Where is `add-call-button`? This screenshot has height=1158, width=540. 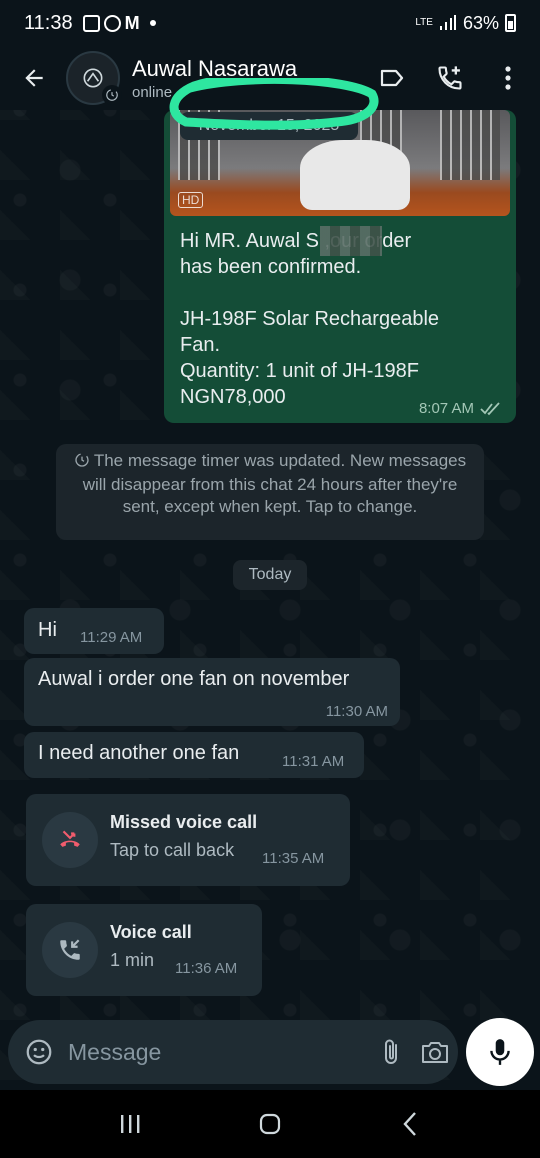 add-call-button is located at coordinates (450, 78).